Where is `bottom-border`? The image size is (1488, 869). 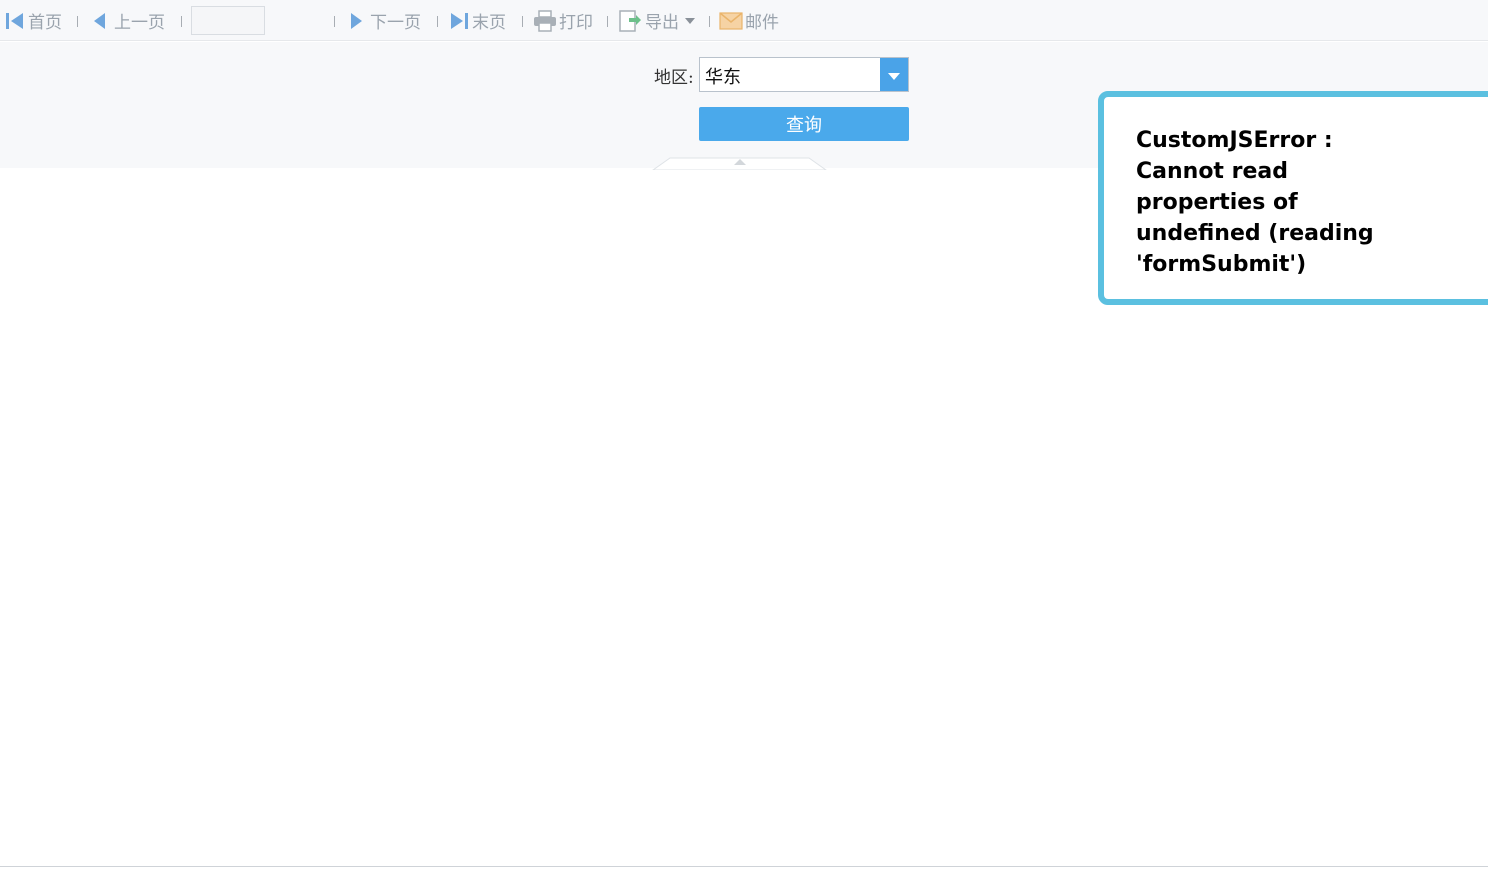
bottom-border is located at coordinates (744, 866).